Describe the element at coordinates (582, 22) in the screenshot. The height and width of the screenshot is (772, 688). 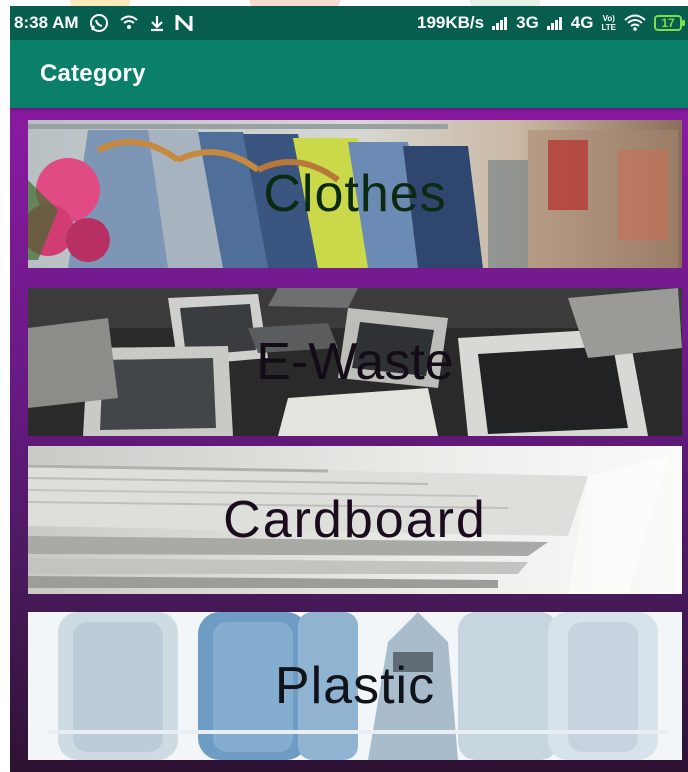
I see `network-type-4g: 4G` at that location.